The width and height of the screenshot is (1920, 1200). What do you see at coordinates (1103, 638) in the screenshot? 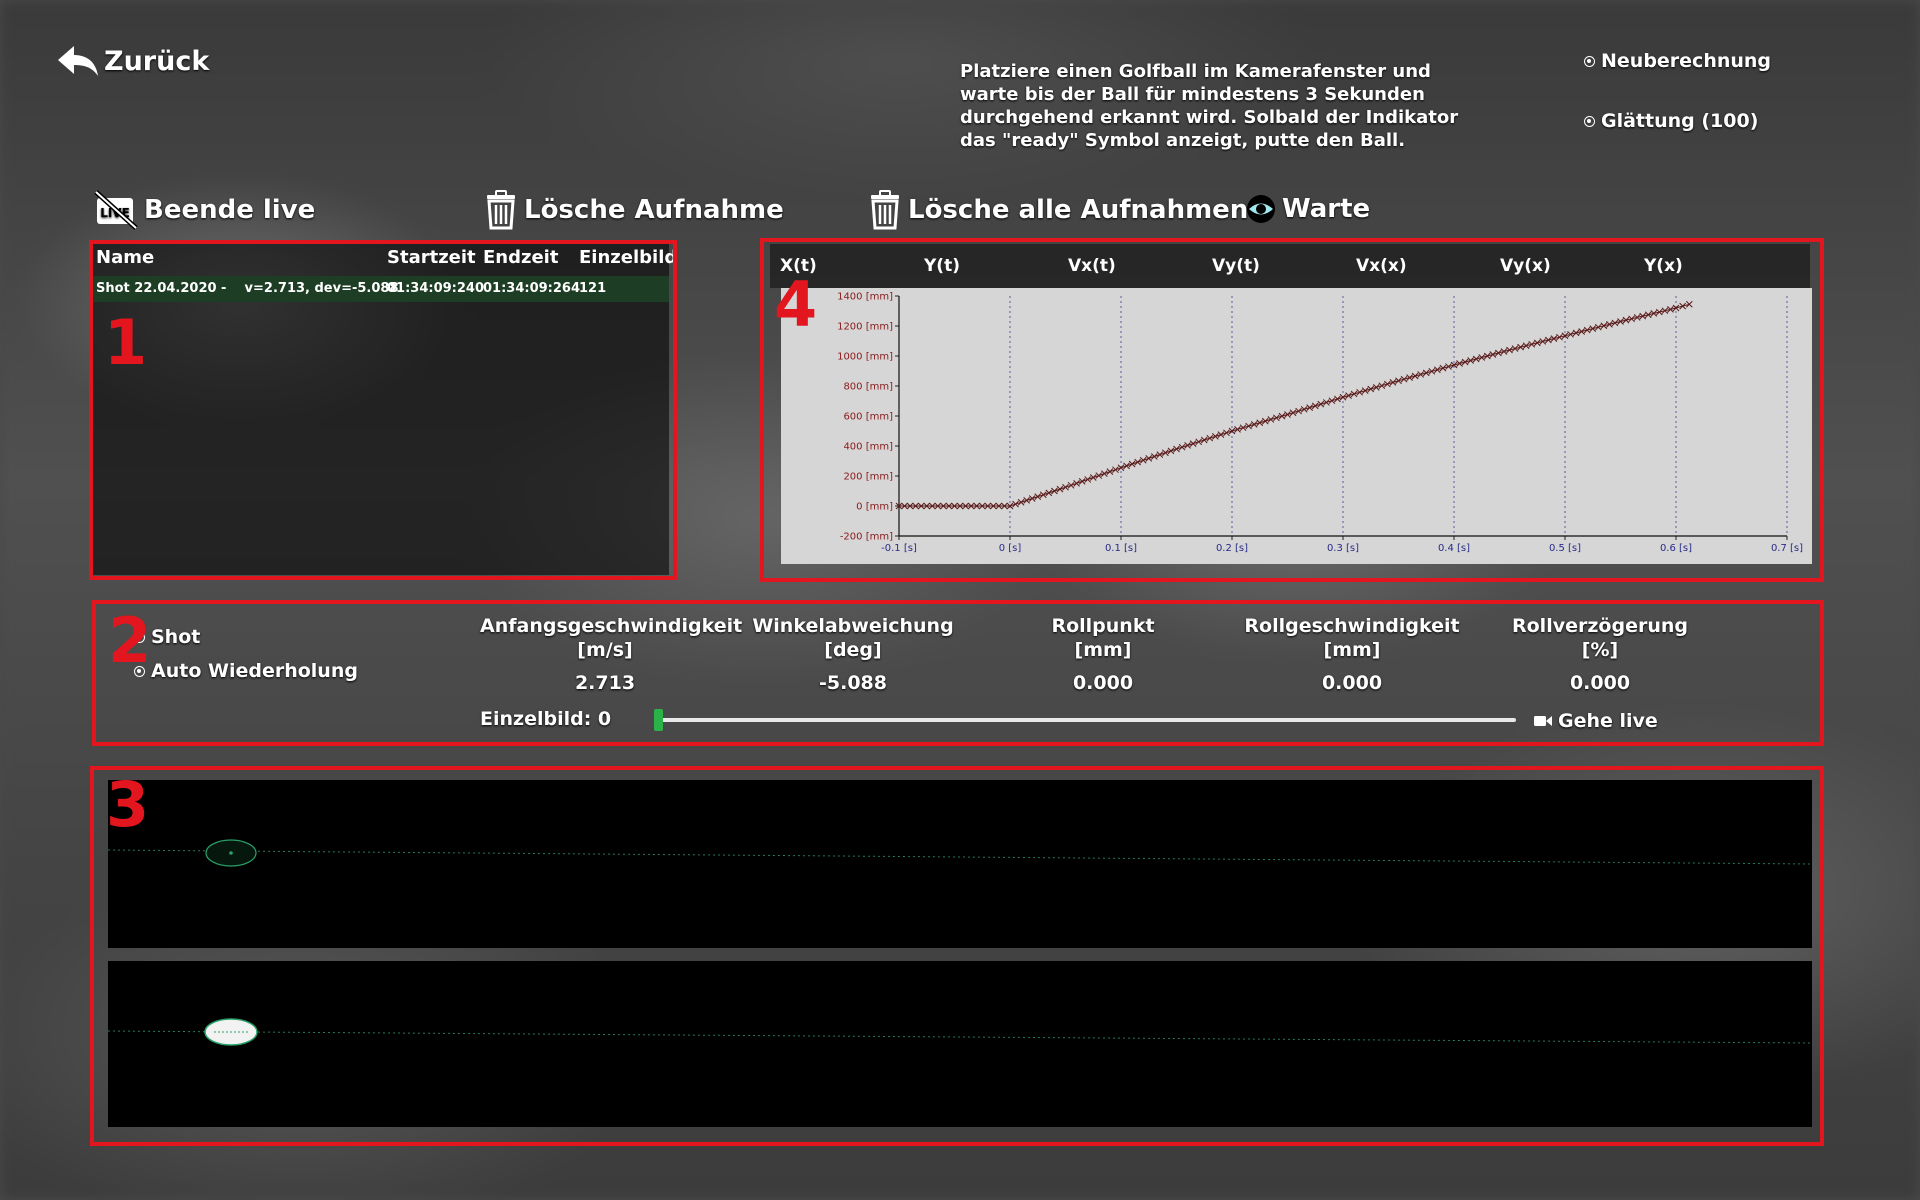
I see `metric-header: Rollpunkt [mm]` at bounding box center [1103, 638].